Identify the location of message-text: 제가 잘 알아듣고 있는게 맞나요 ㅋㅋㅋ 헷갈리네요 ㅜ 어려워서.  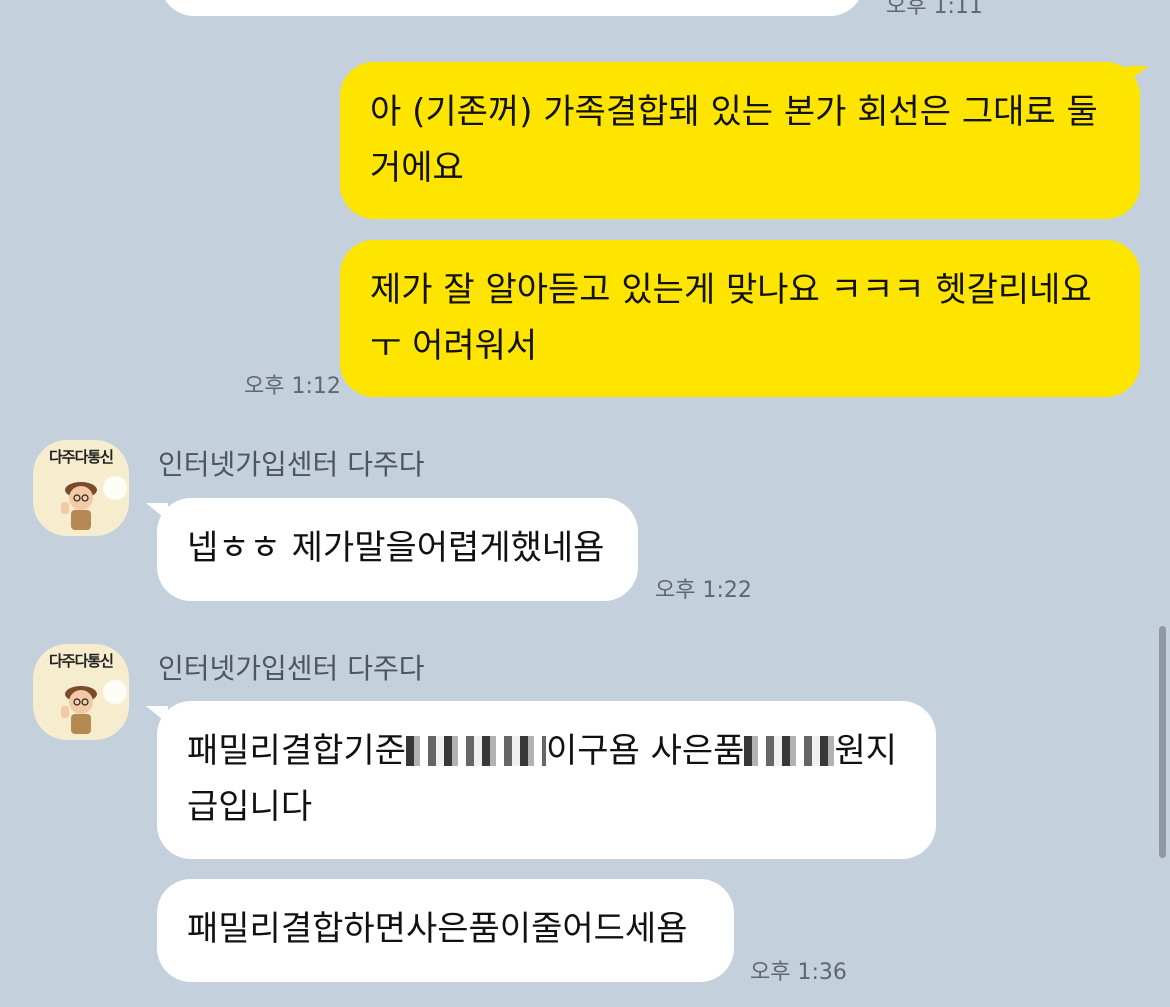
(731, 318).